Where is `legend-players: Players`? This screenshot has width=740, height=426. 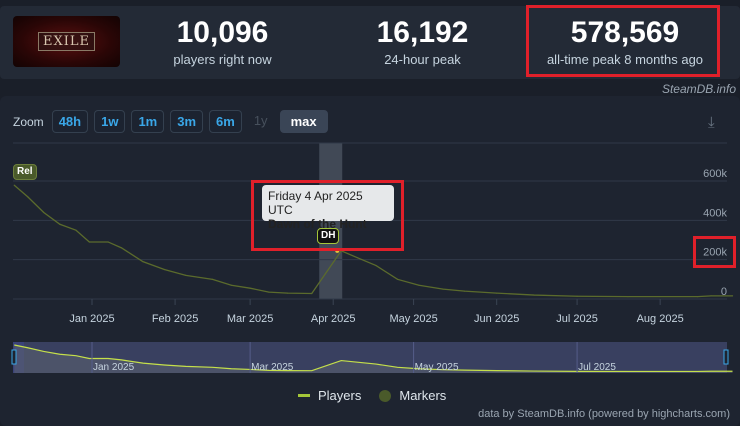
legend-players: Players is located at coordinates (339, 395).